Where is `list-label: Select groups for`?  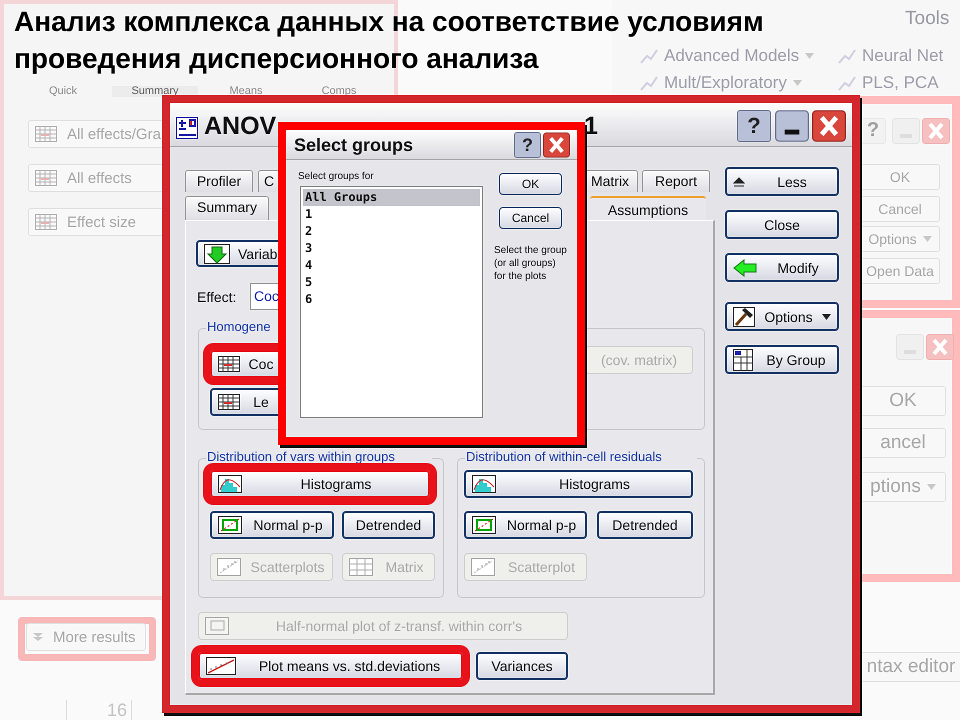
list-label: Select groups for is located at coordinates (336, 177).